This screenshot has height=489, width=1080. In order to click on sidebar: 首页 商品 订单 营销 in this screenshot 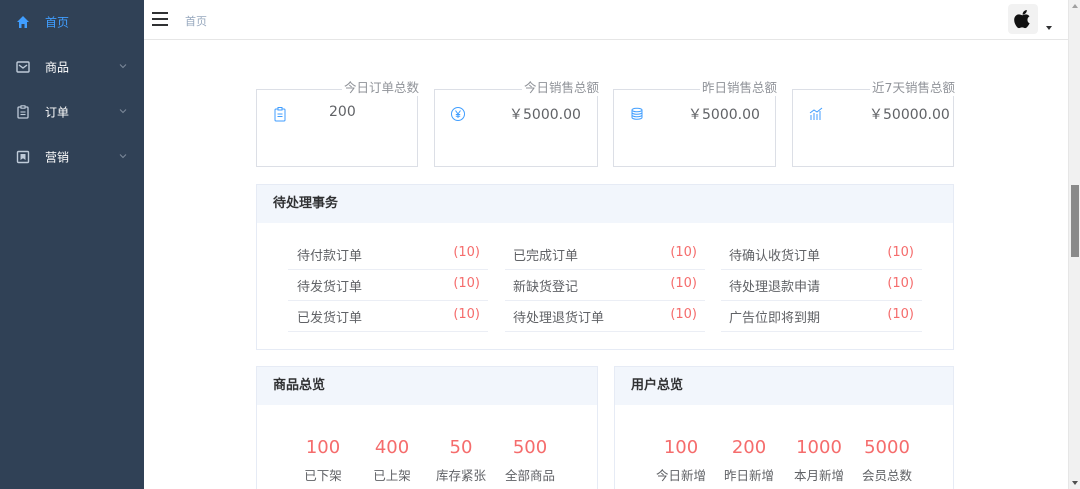, I will do `click(72, 244)`.